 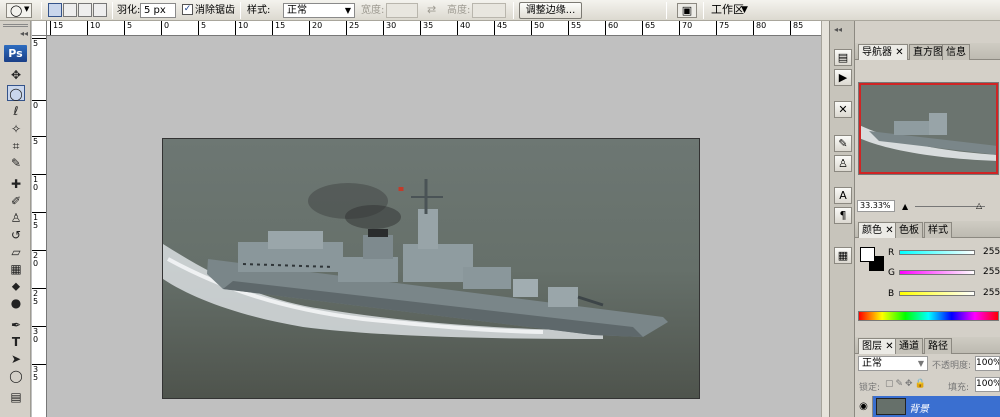 I want to click on blur-tool-icon: ⬥, so click(x=16, y=286).